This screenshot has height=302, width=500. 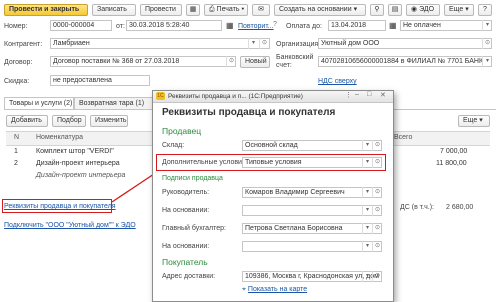 What do you see at coordinates (369, 94) in the screenshot?
I see `maximize-icon: □` at bounding box center [369, 94].